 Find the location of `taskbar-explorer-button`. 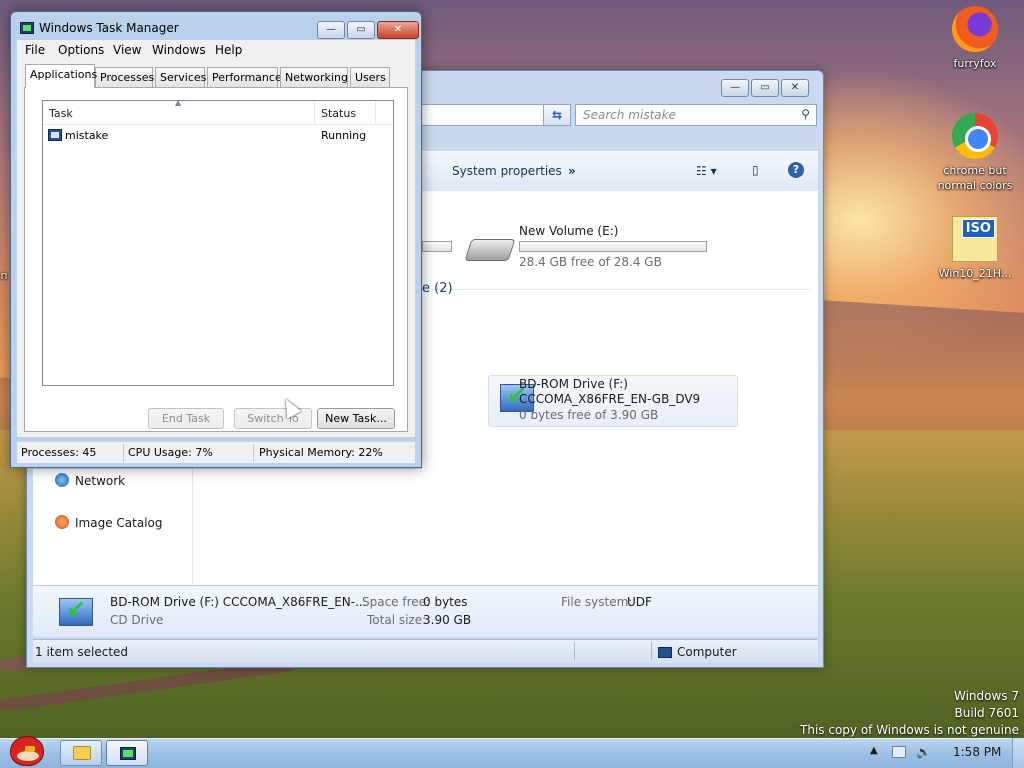

taskbar-explorer-button is located at coordinates (81, 753).